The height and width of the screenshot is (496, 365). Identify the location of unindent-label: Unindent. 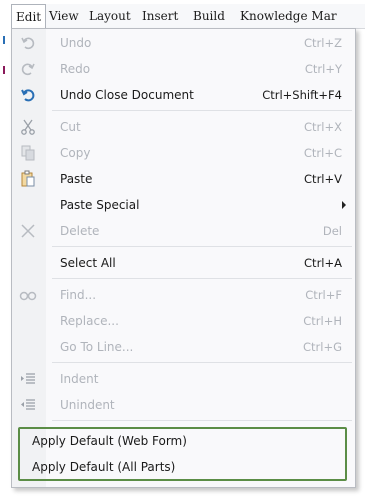
(87, 405).